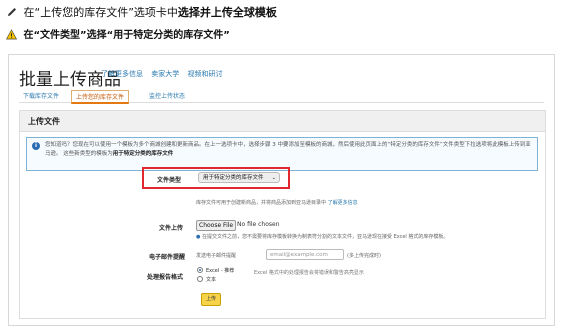 Image resolution: width=561 pixels, height=330 pixels. Describe the element at coordinates (305, 254) in the screenshot. I see `email-input: email@example.com` at that location.